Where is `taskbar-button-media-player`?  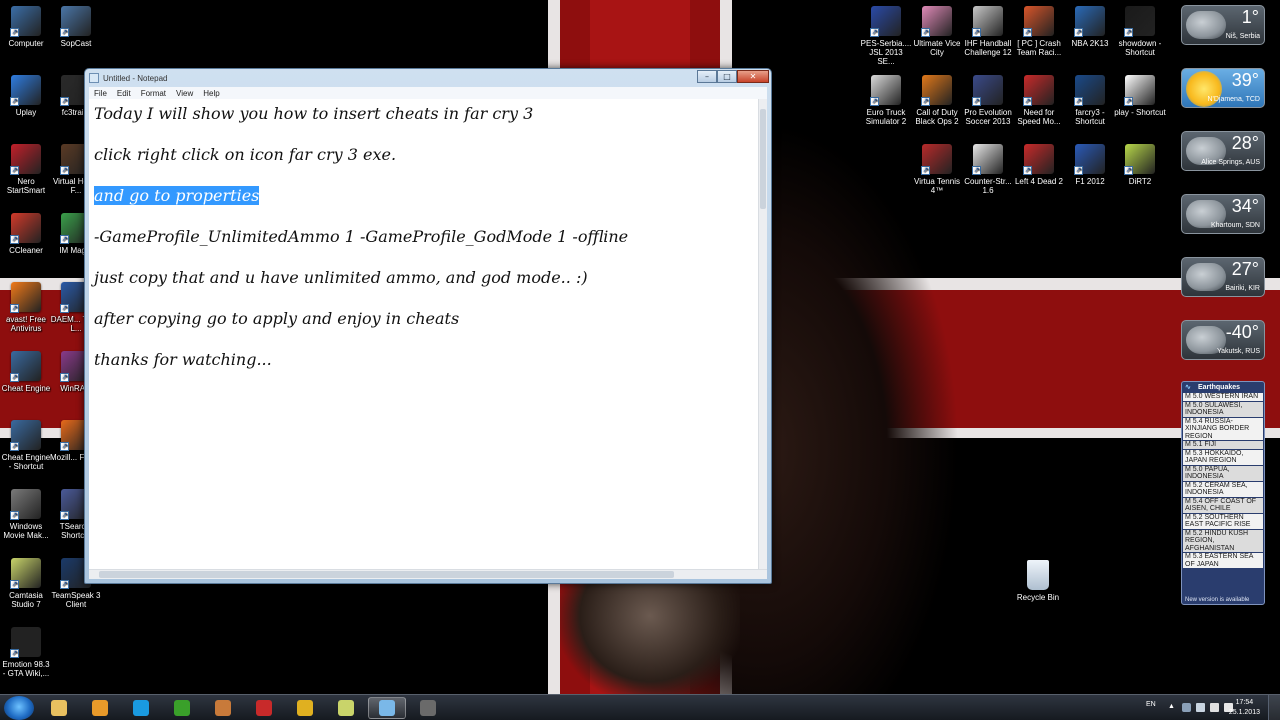
taskbar-button-media-player is located at coordinates (100, 708).